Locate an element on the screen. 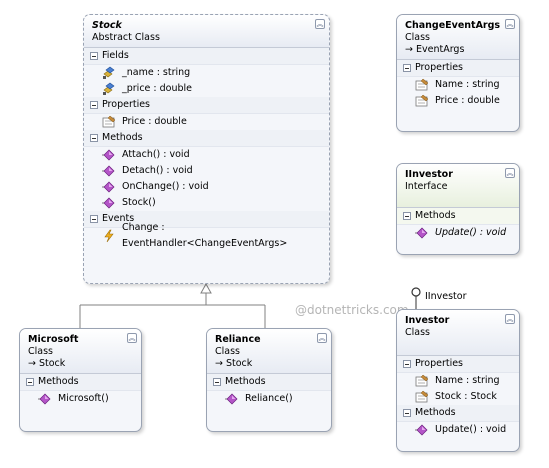 The width and height of the screenshot is (549, 468). method-item: OnChange() : void is located at coordinates (206, 187).